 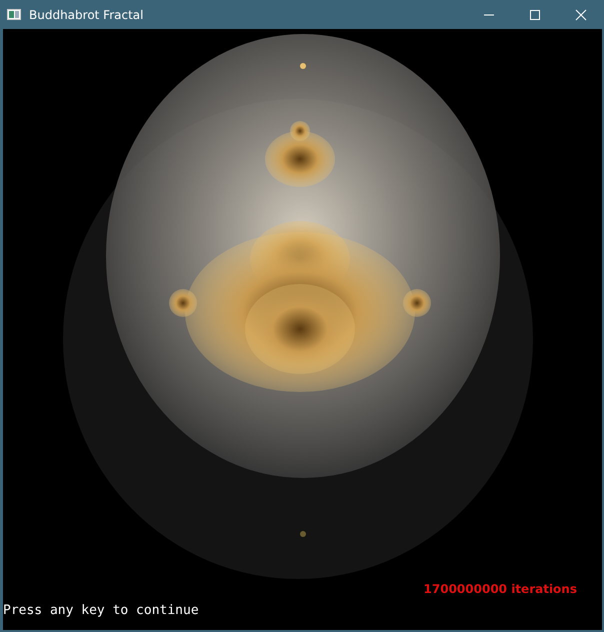 I want to click on maximize-icon, so click(x=535, y=14).